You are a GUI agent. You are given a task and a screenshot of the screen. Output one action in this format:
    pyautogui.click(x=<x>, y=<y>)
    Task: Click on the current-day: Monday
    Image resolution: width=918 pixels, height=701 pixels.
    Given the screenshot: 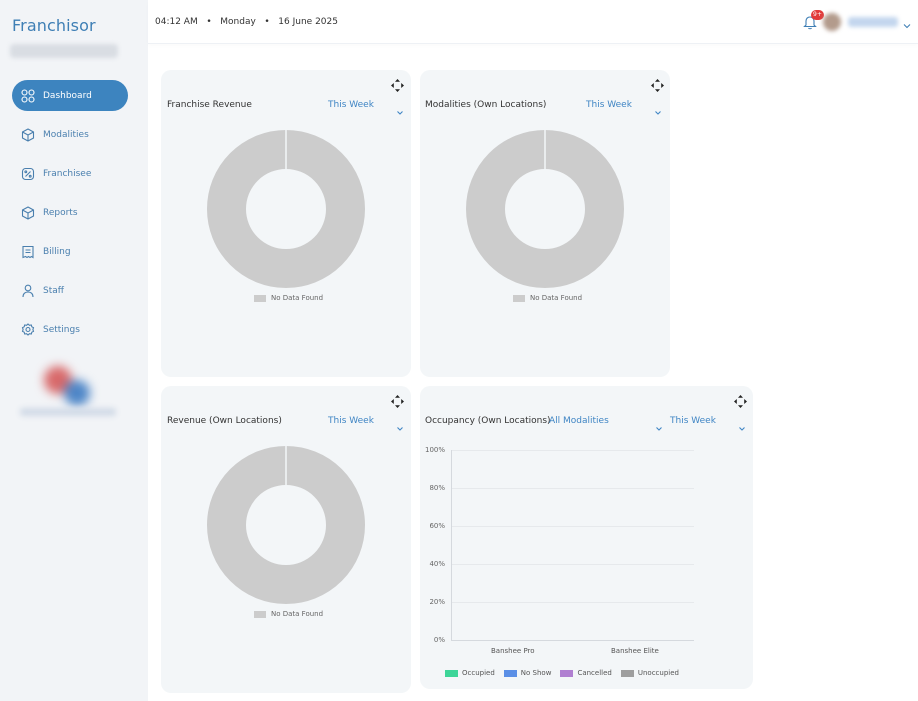 What is the action you would take?
    pyautogui.click(x=238, y=22)
    